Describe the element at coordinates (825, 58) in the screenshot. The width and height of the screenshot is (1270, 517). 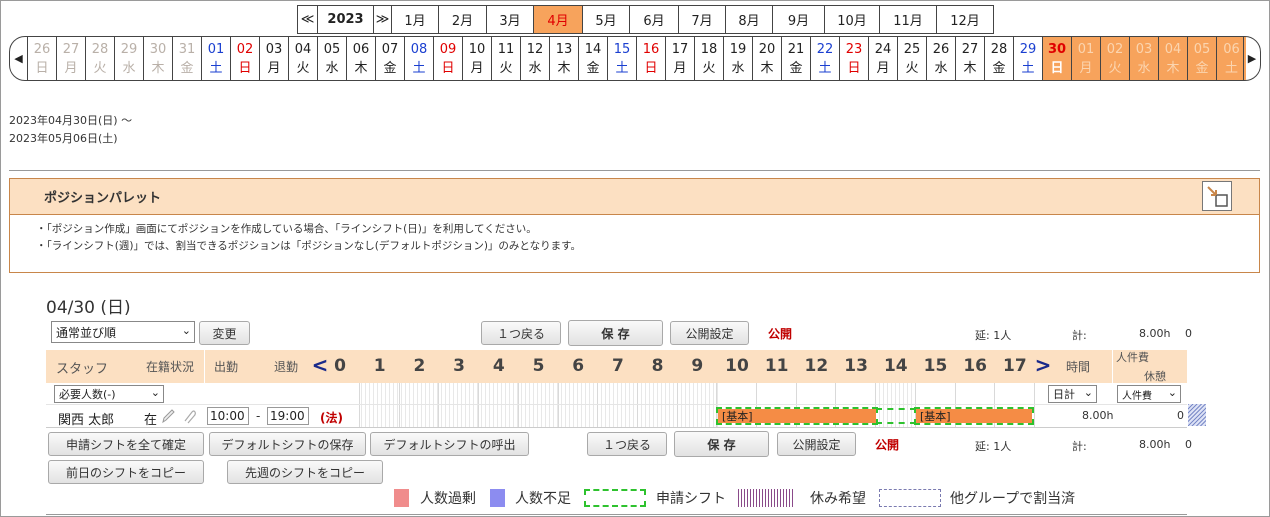
I see `day-cell: 22 土` at that location.